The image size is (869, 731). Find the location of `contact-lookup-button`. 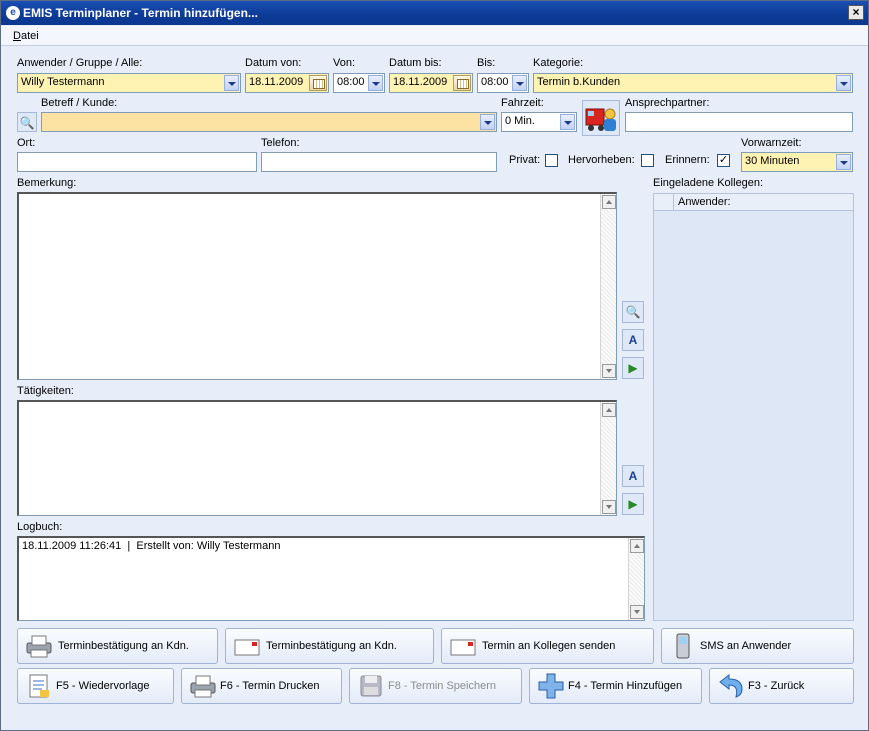

contact-lookup-button is located at coordinates (601, 118).